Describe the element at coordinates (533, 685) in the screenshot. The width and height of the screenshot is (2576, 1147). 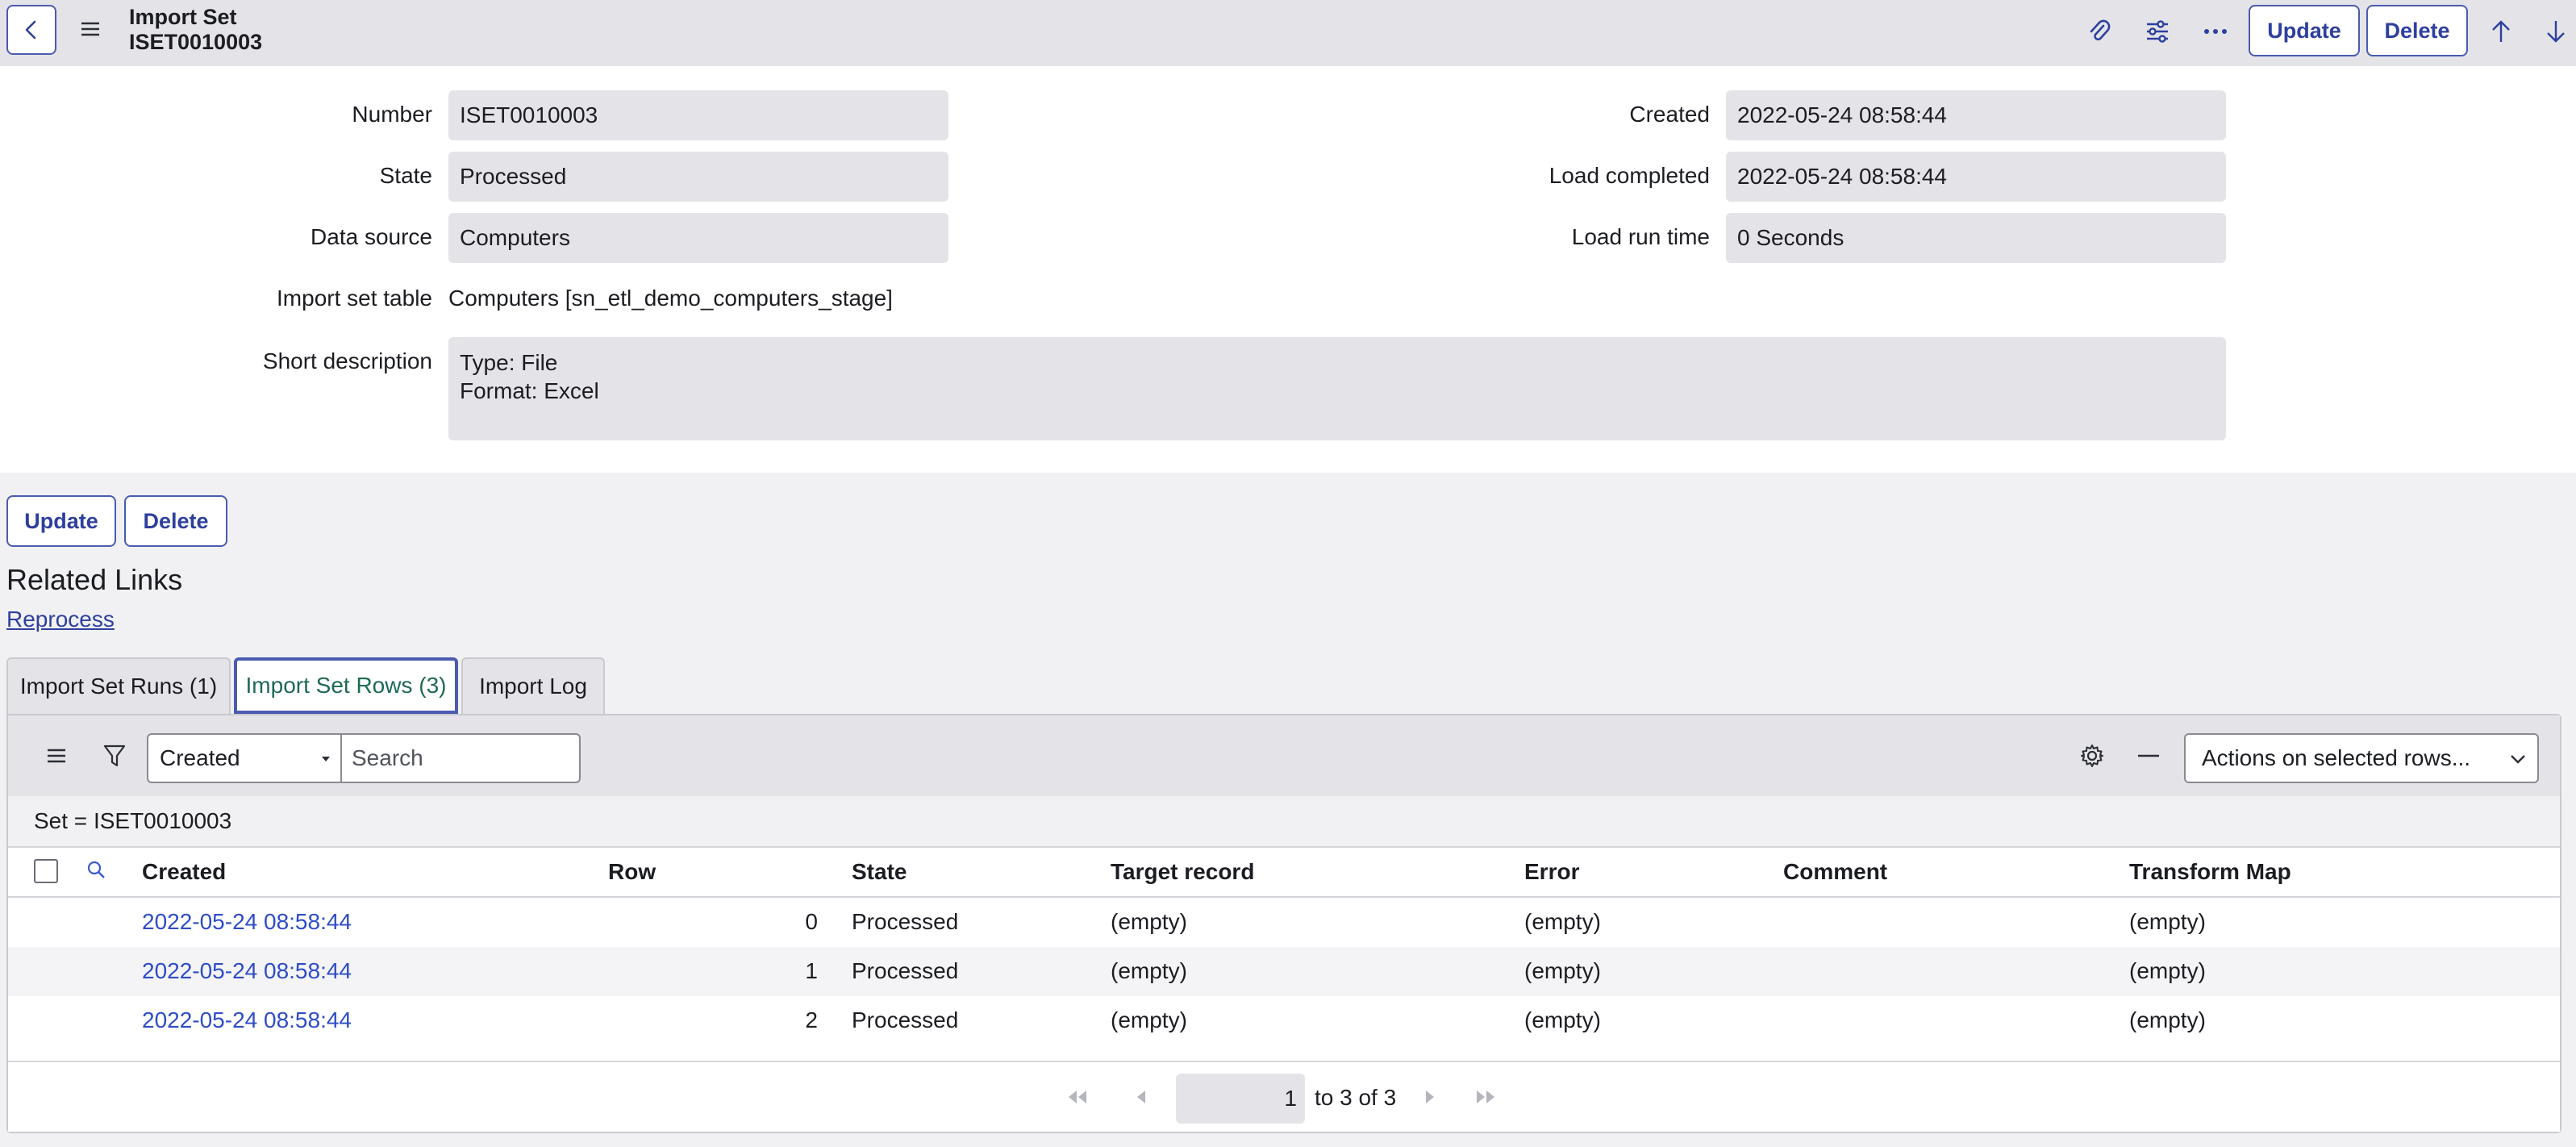
I see `tab-import-log: Import Log` at that location.